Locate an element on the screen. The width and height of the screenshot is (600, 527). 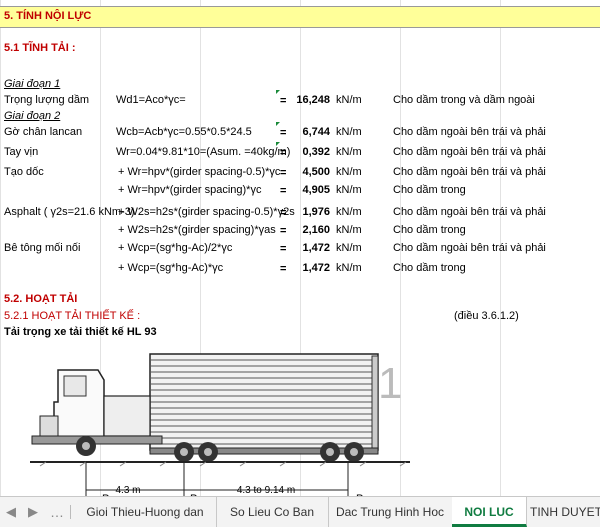
row-formula: + Wcp=(sg*hg-Ac)/2*γc is located at coordinates (175, 248).